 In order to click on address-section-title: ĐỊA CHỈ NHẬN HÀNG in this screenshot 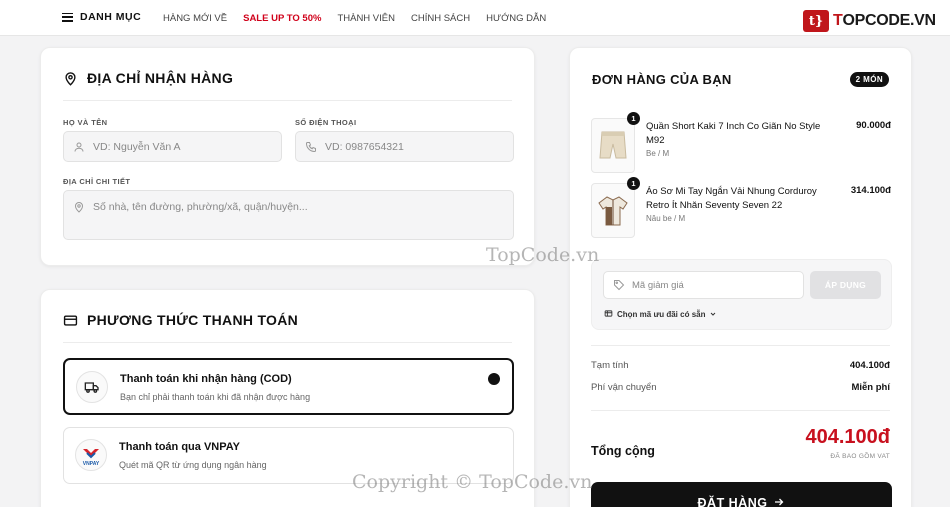, I will do `click(148, 78)`.